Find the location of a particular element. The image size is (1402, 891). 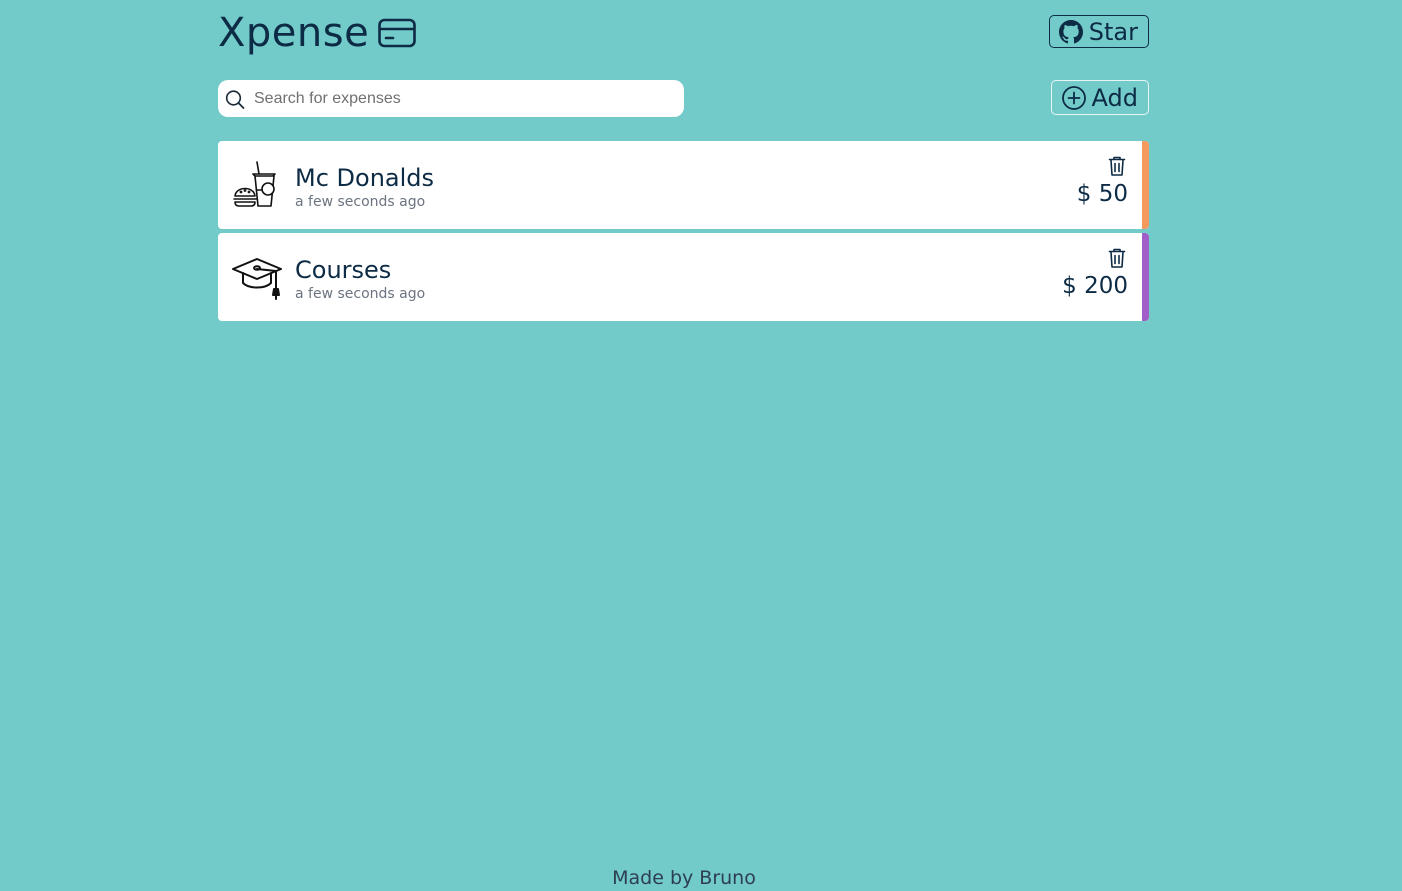

footer: Made by Bruno is located at coordinates (684, 879).